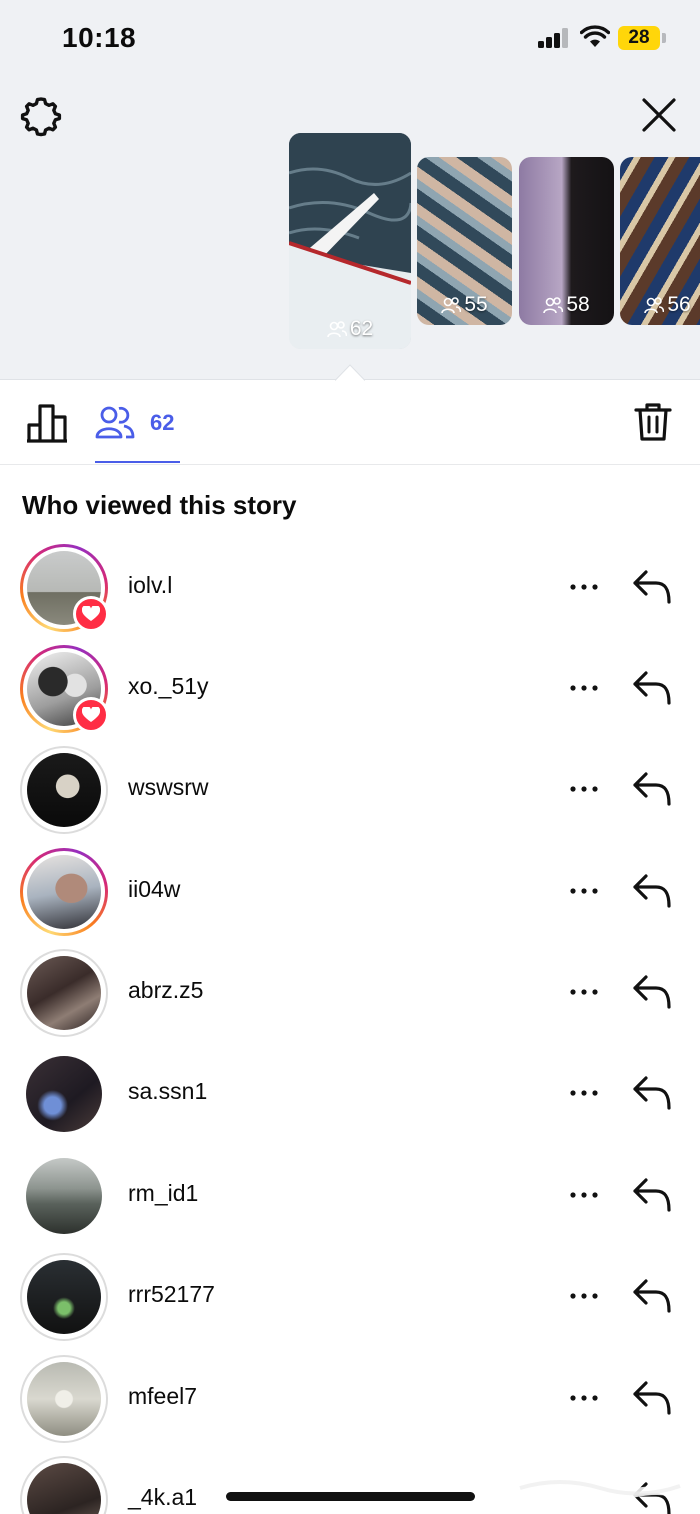  I want to click on viewer-username: xo._51y, so click(168, 686).